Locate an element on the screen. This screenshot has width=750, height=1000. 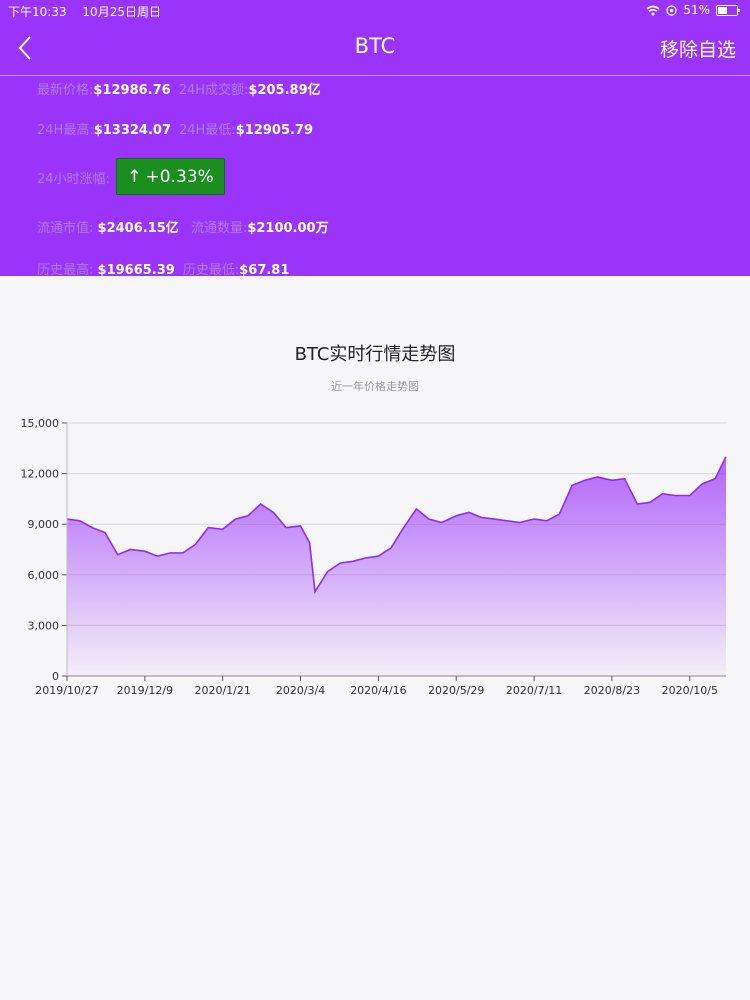
x-tick-label: 2019/10/27 is located at coordinates (66, 690).